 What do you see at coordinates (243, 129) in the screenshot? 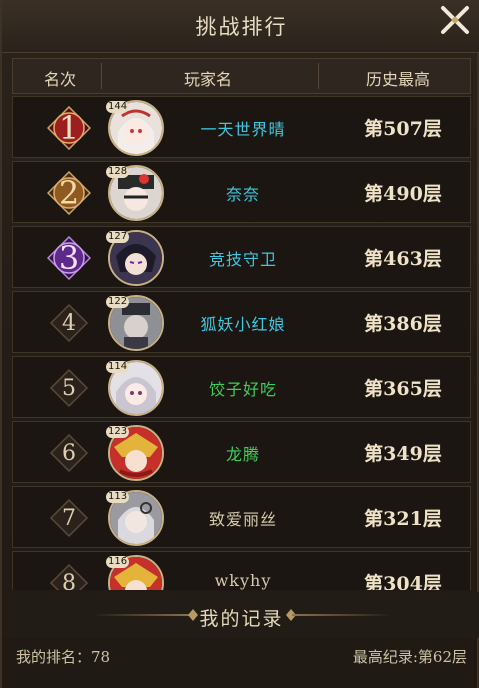
I see `player-name: 一天世界晴` at bounding box center [243, 129].